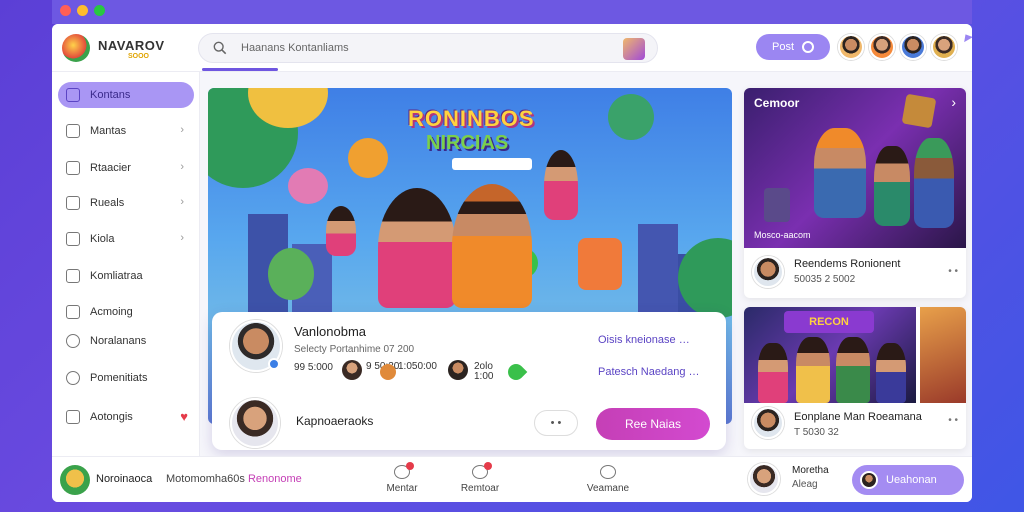  What do you see at coordinates (428, 48) in the screenshot?
I see `search-input: Haanans Kontanliams` at bounding box center [428, 48].